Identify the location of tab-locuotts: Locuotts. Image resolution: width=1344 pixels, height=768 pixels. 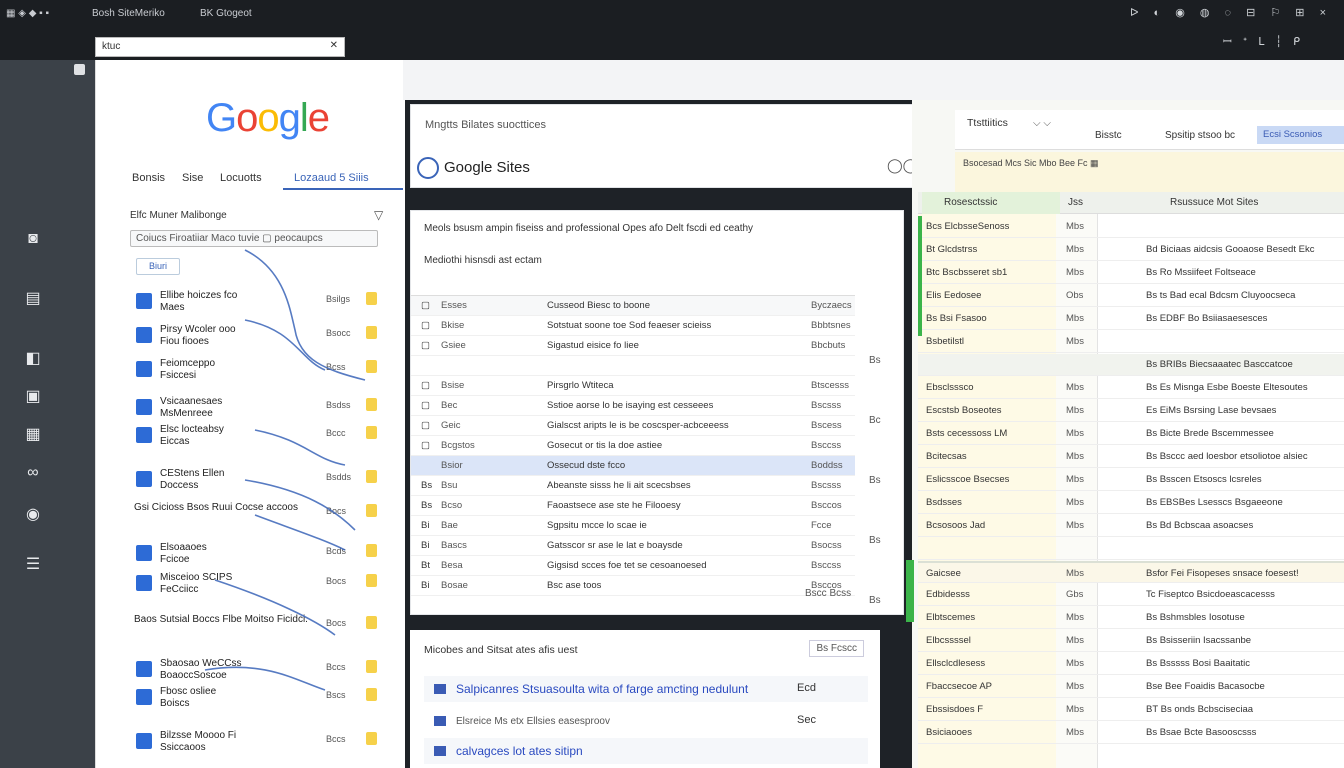
(241, 178).